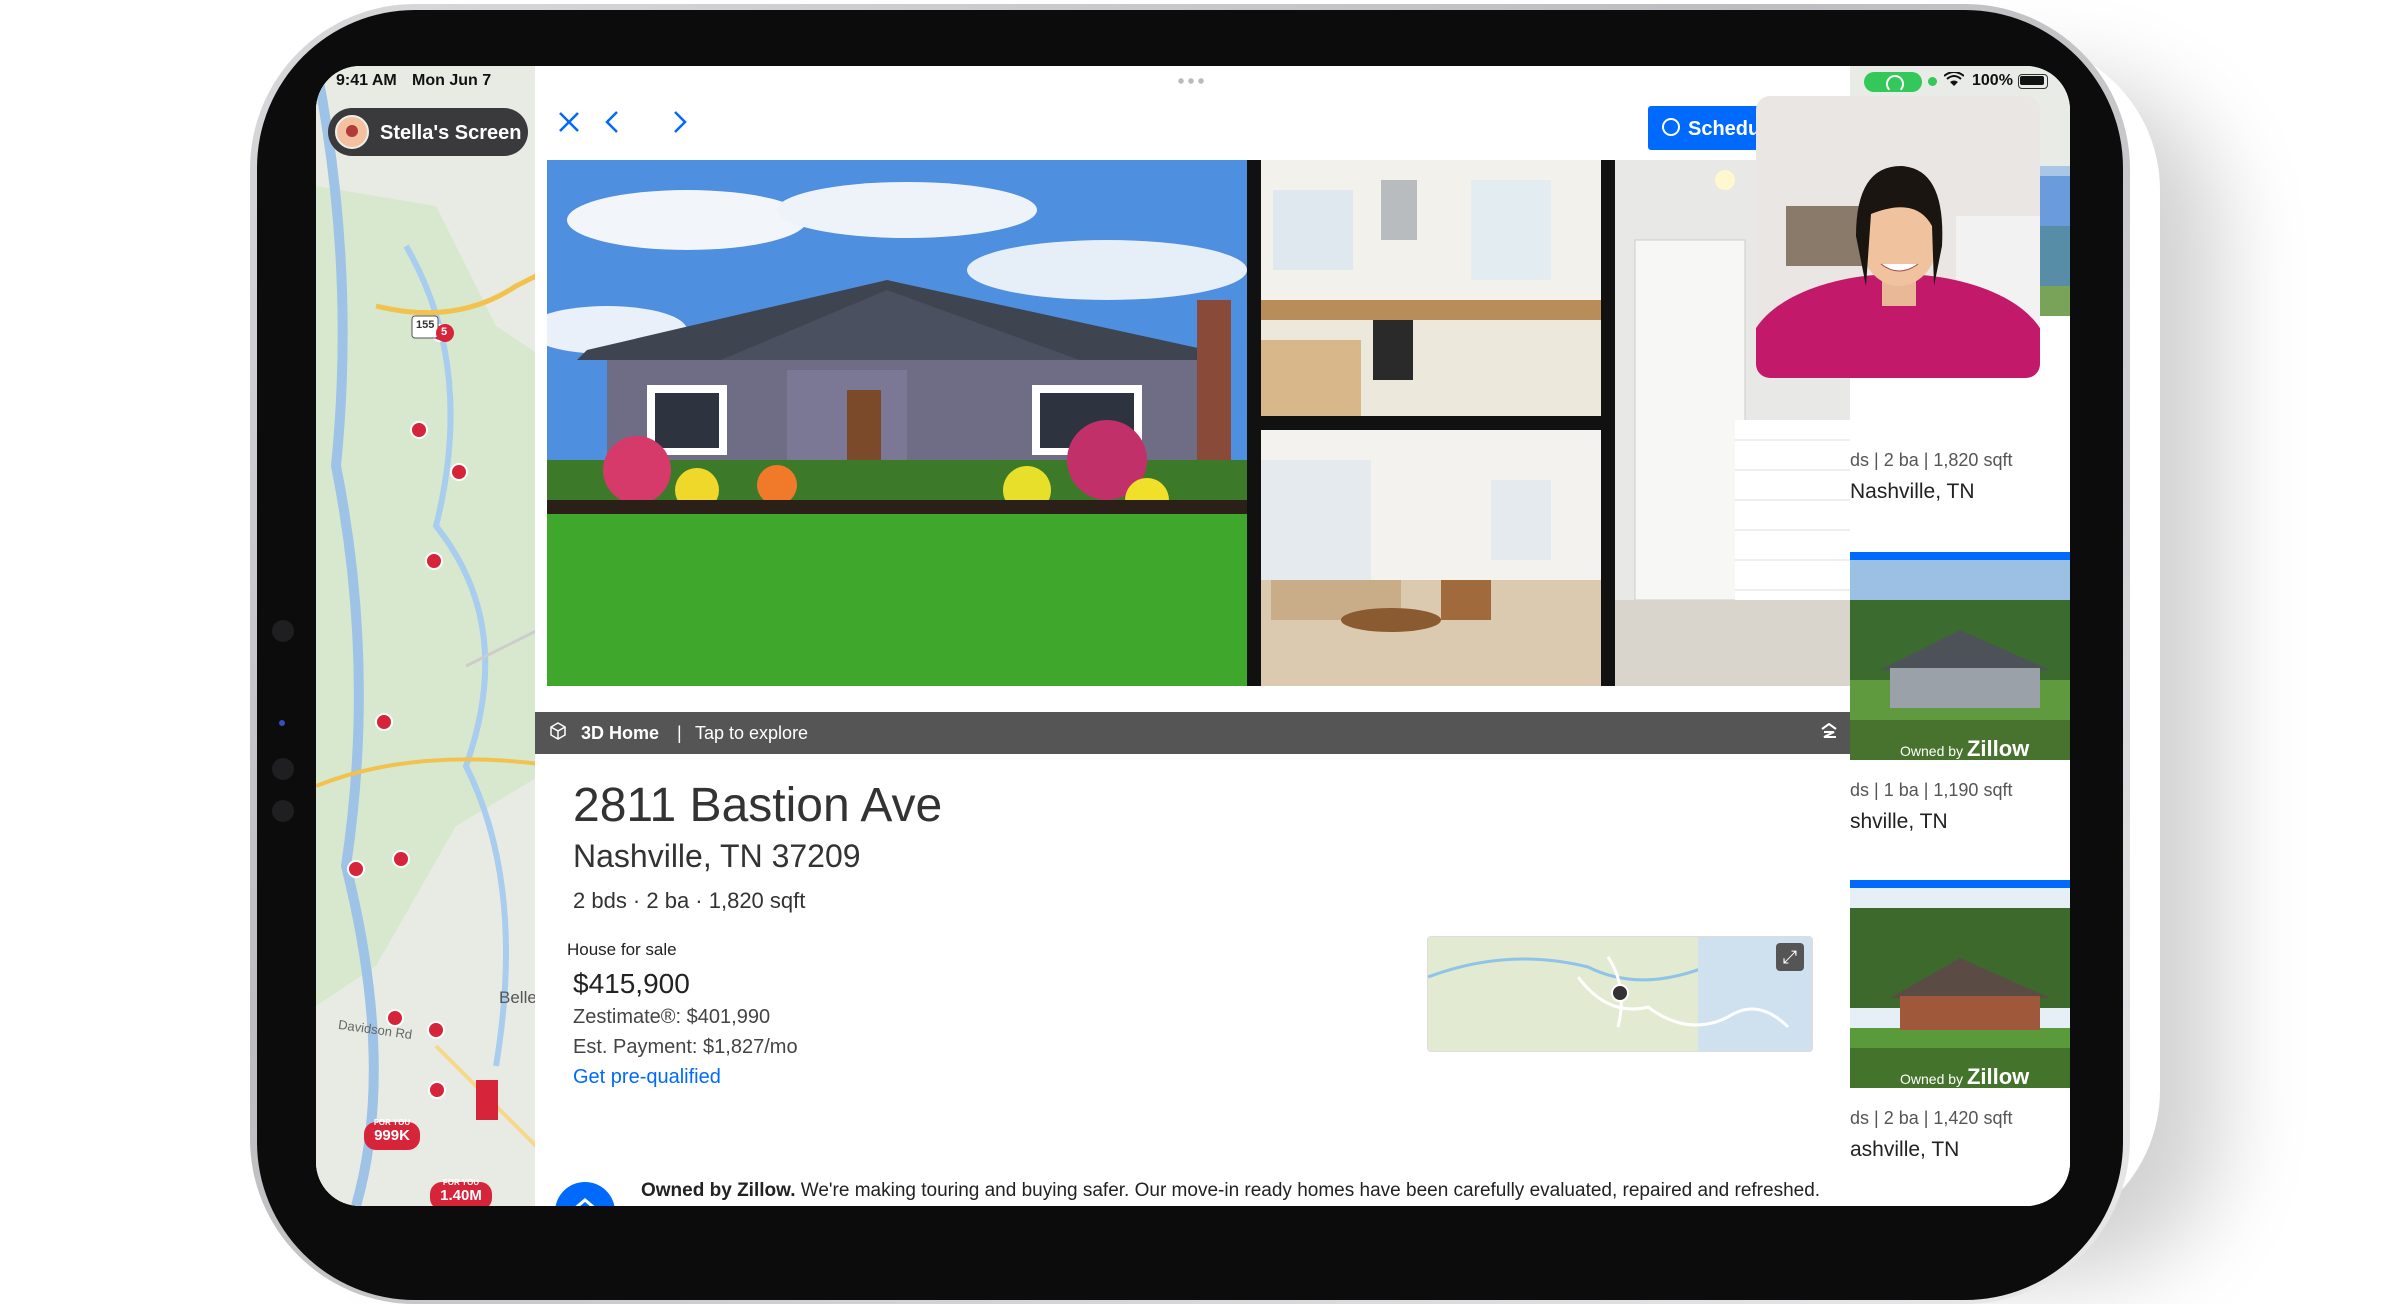  What do you see at coordinates (1190, 81) in the screenshot?
I see `multitasking-dots` at bounding box center [1190, 81].